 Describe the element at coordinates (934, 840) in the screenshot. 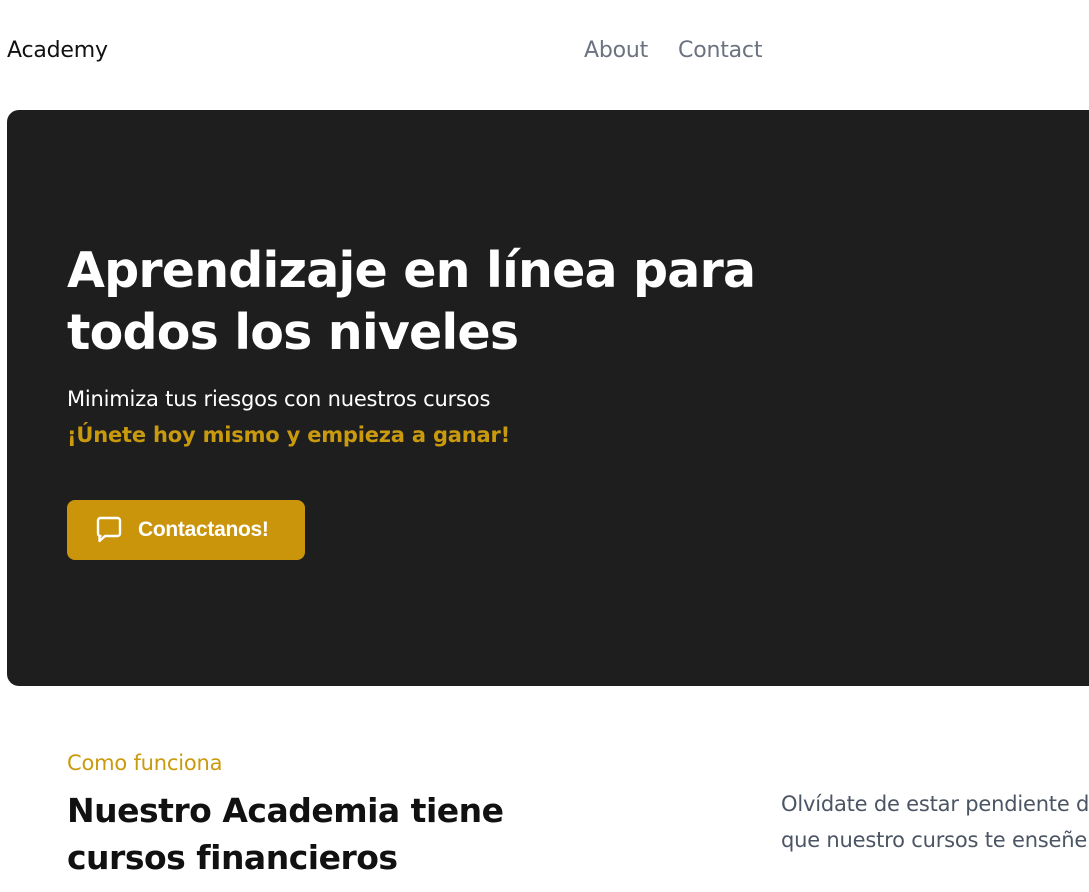

I see `description-line: que nuestro cursos te enseñe` at that location.